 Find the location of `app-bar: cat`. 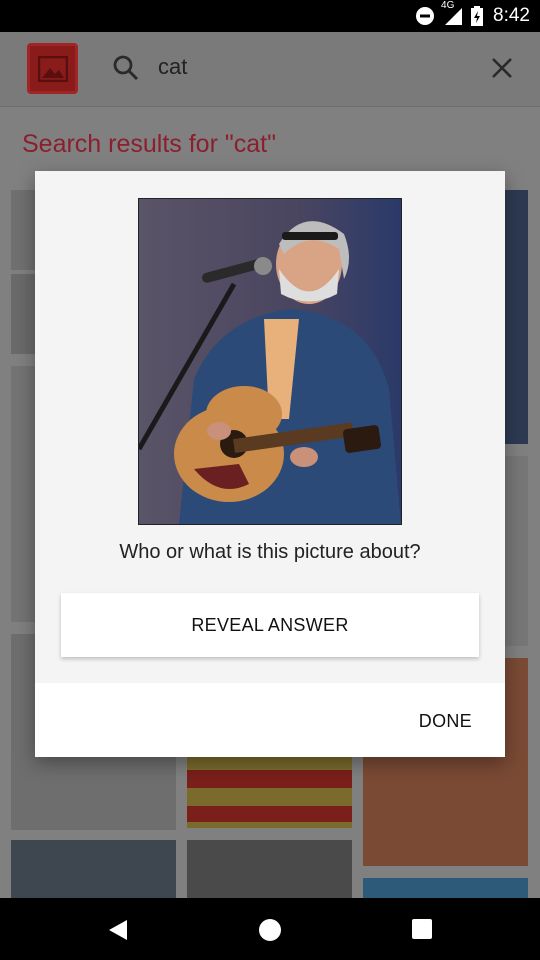

app-bar: cat is located at coordinates (270, 69).